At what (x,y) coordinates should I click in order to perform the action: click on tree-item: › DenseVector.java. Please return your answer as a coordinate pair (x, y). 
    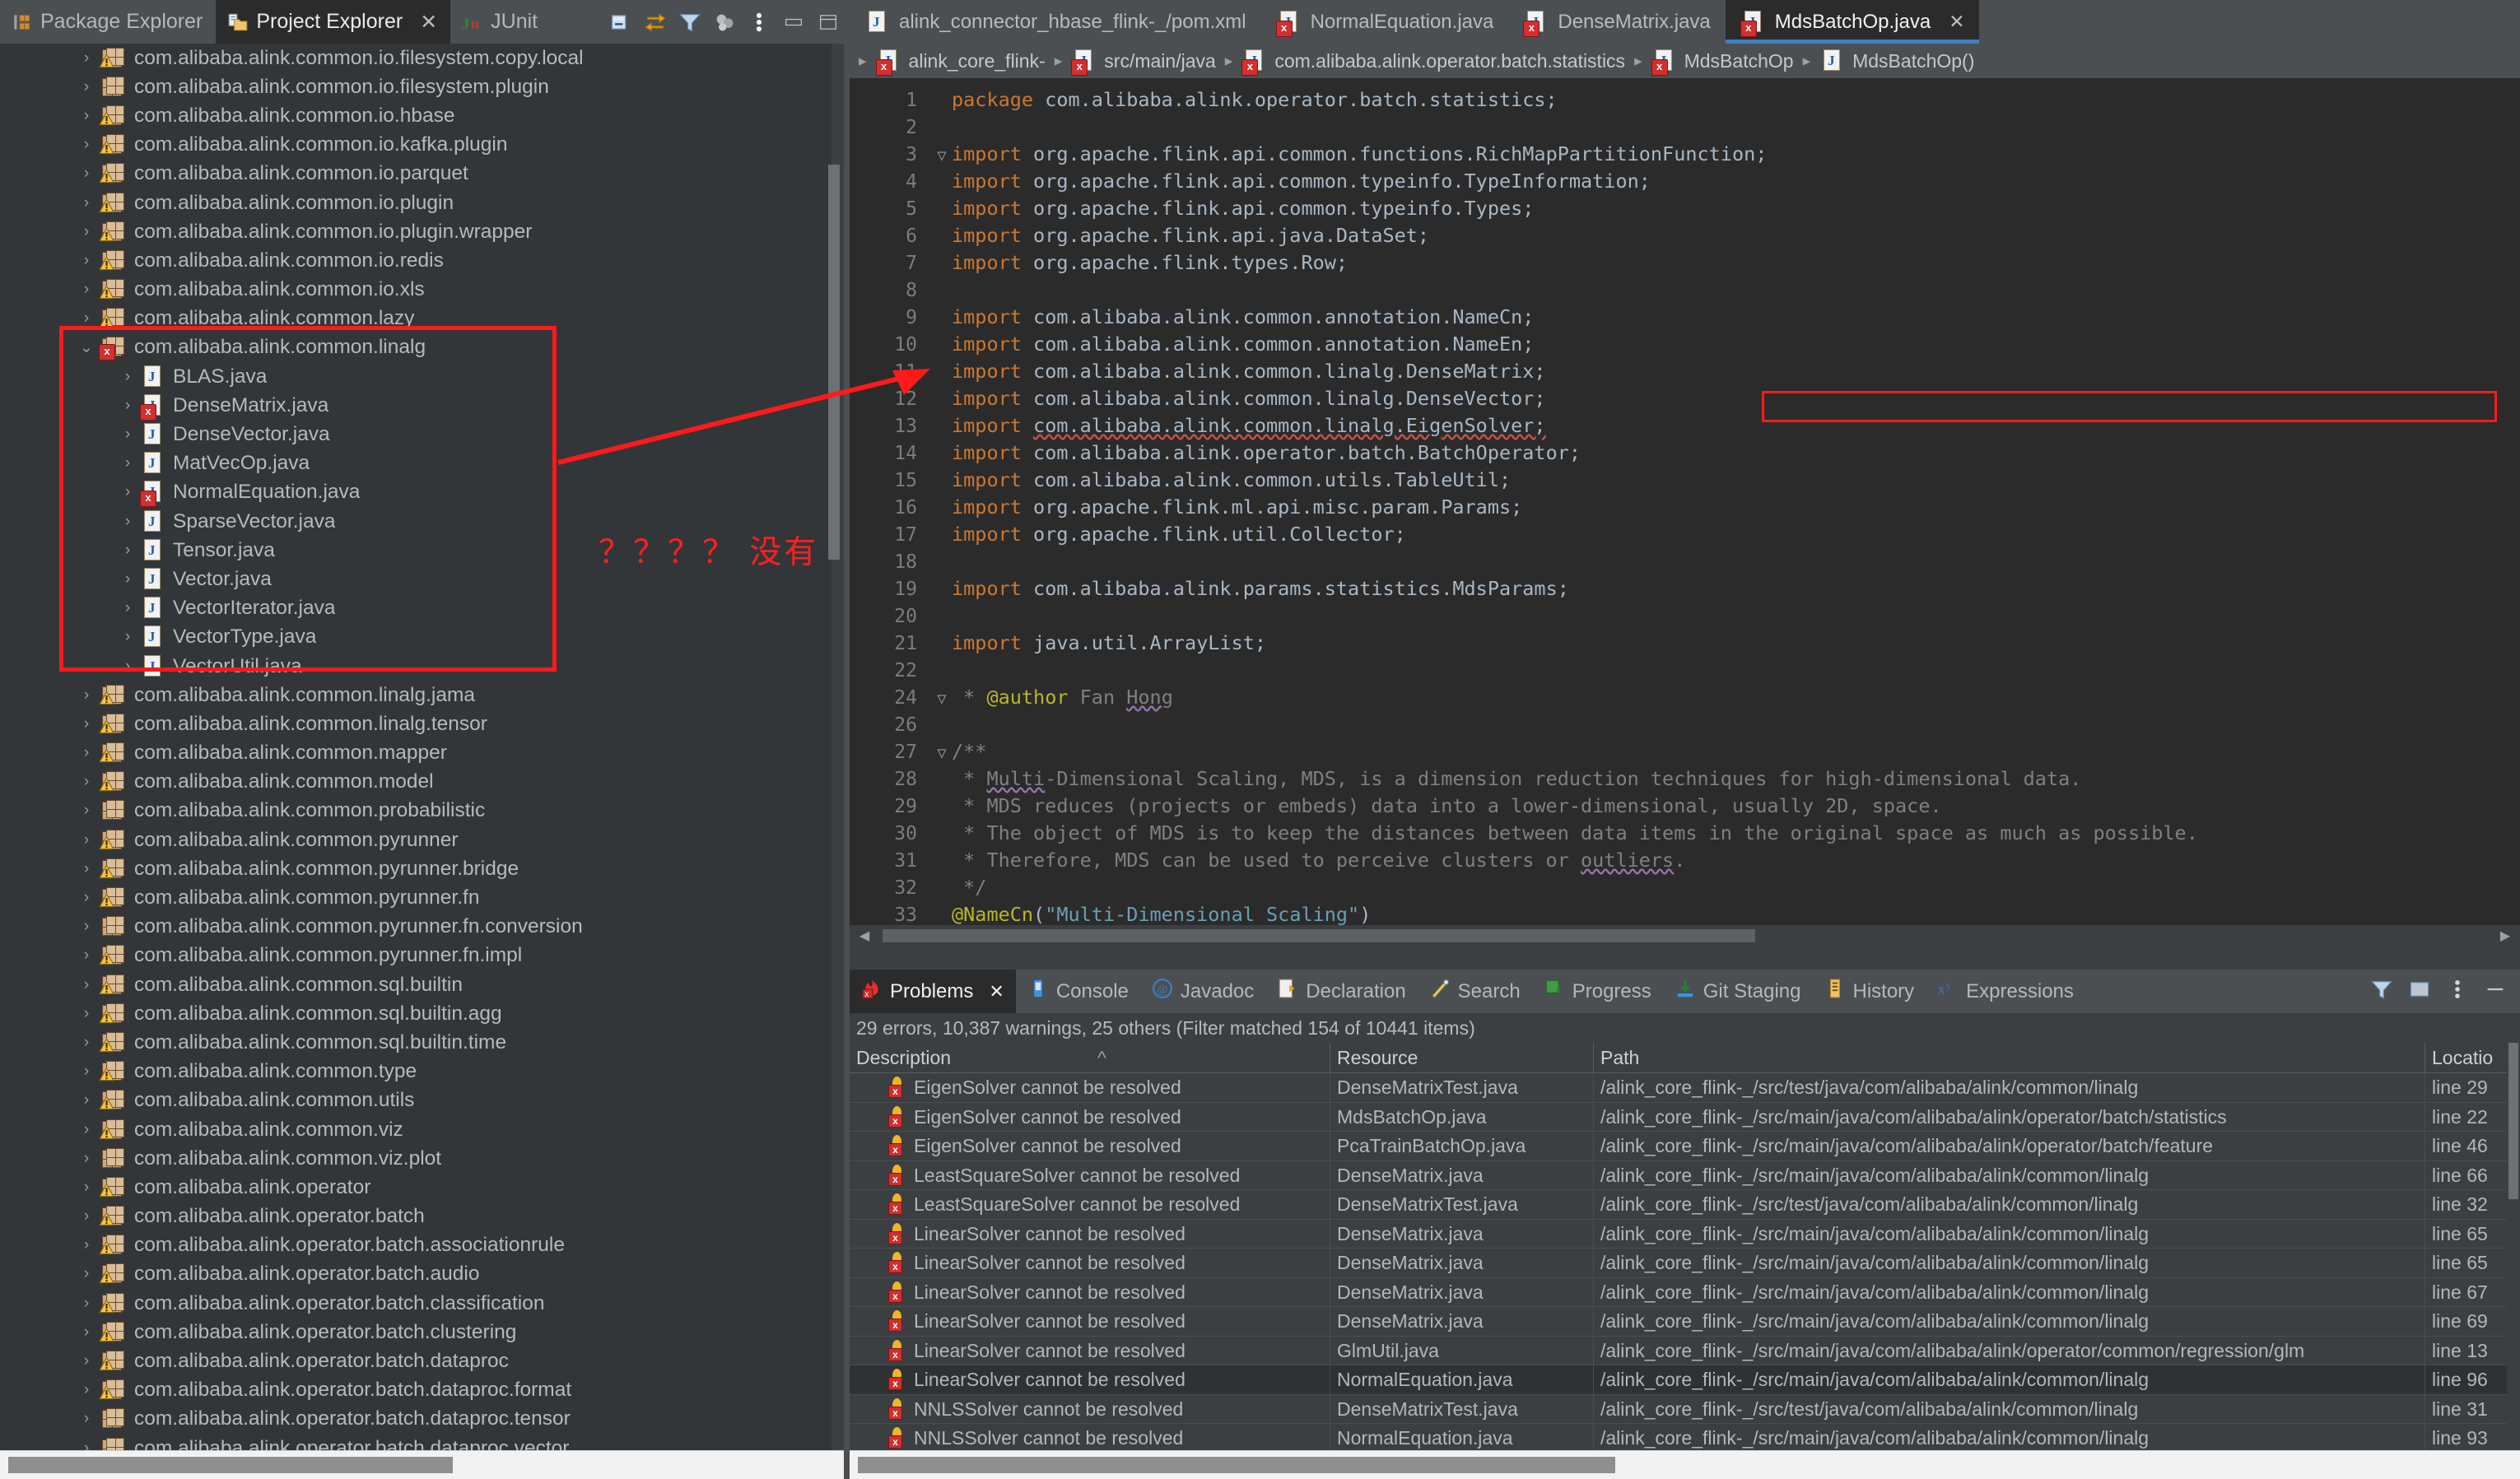
    Looking at the image, I should click on (415, 435).